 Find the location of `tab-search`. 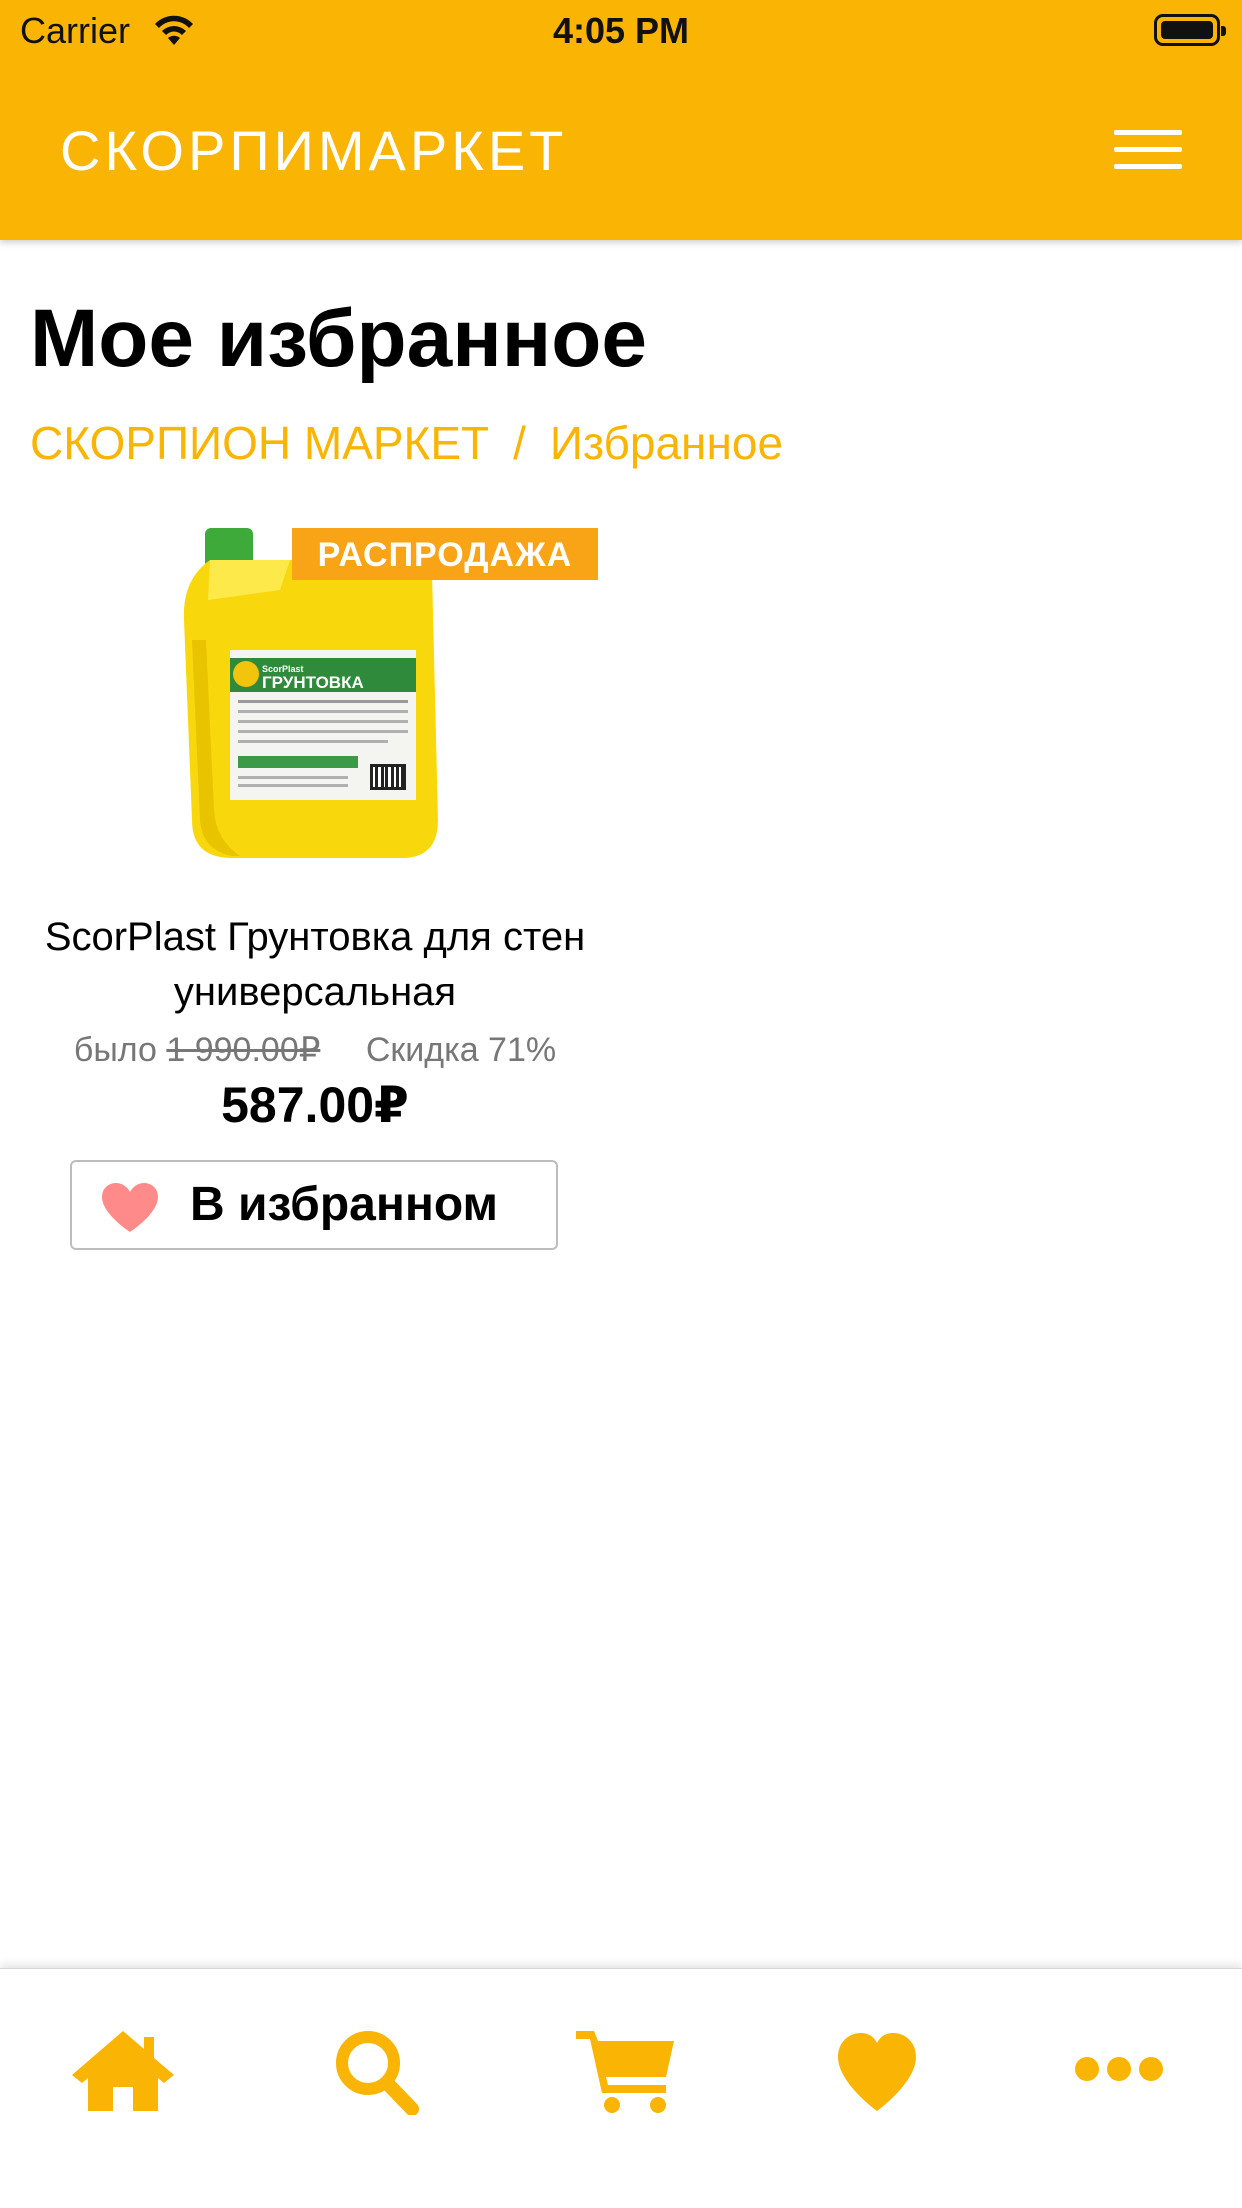

tab-search is located at coordinates (377, 2070).